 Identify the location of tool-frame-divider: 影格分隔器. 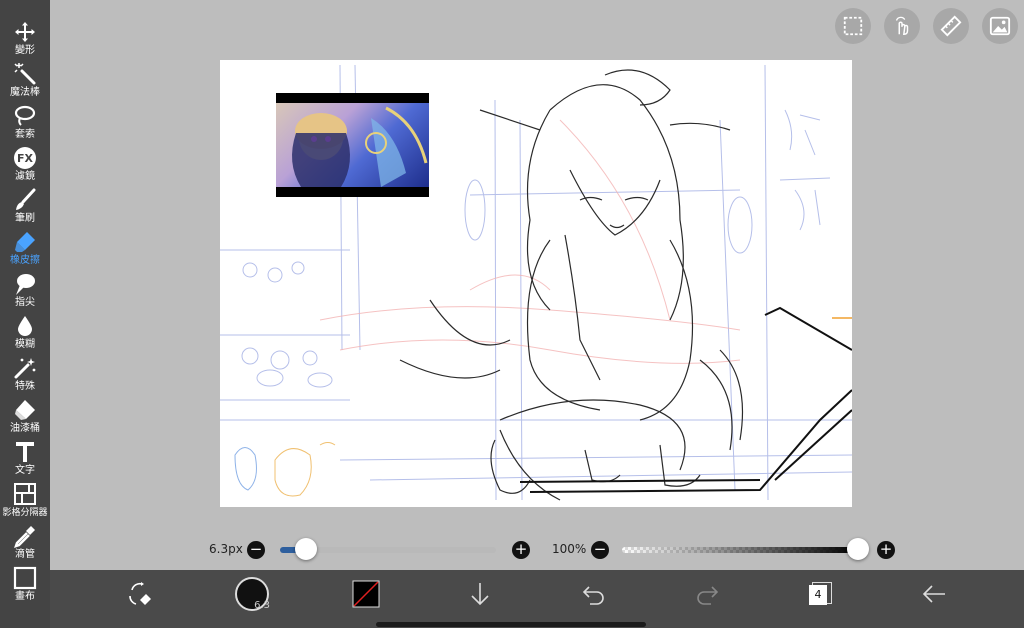
(25, 503).